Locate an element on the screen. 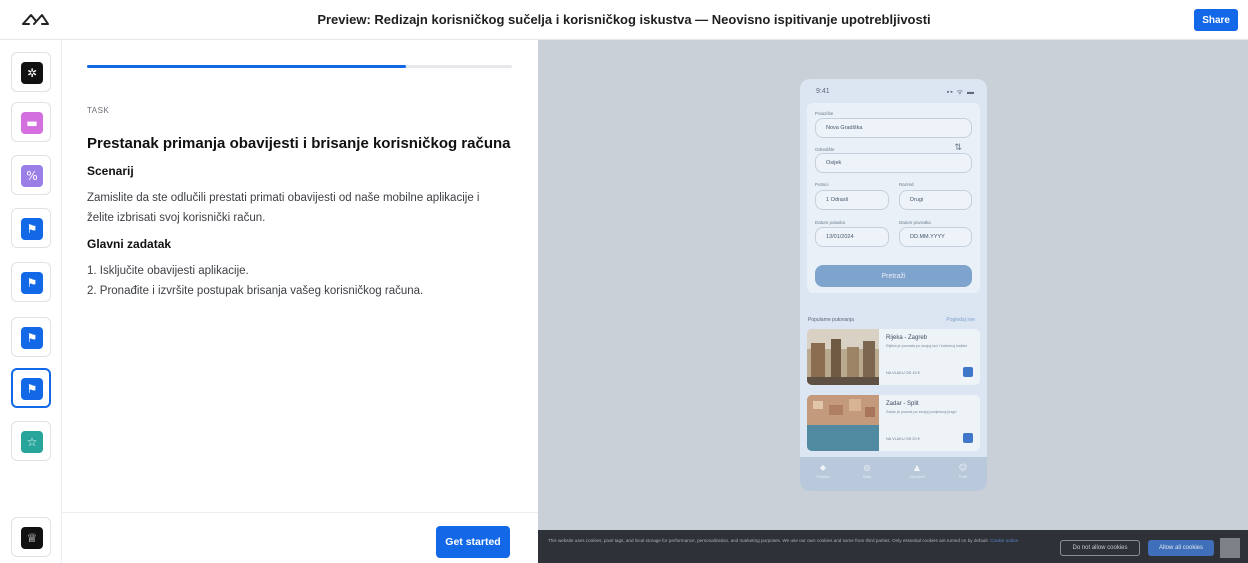  rail-item-settings: ✲ is located at coordinates (31, 72).